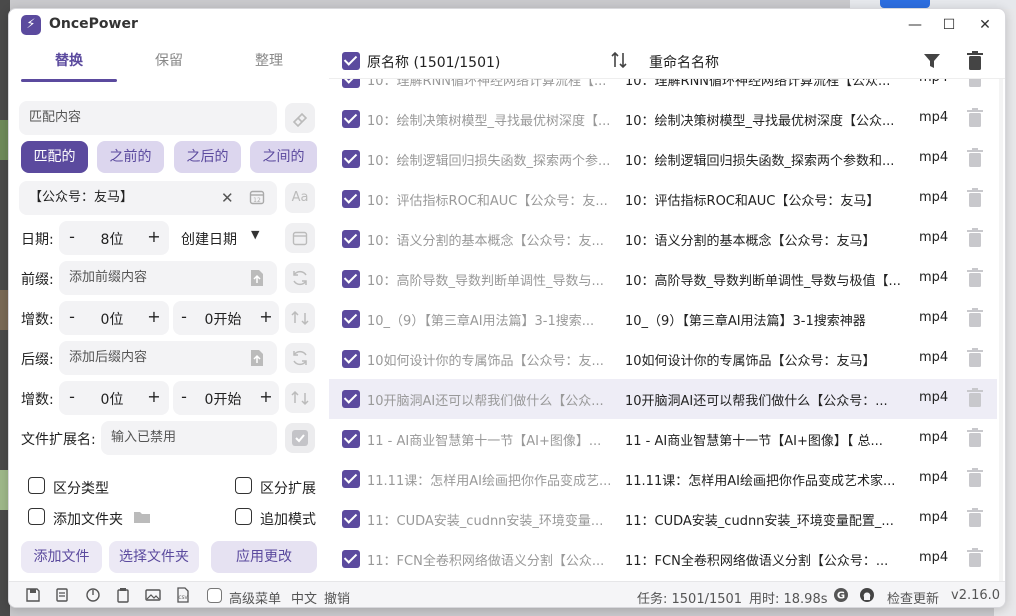 The image size is (1016, 616). Describe the element at coordinates (915, 25) in the screenshot. I see `minimize-button: —` at that location.